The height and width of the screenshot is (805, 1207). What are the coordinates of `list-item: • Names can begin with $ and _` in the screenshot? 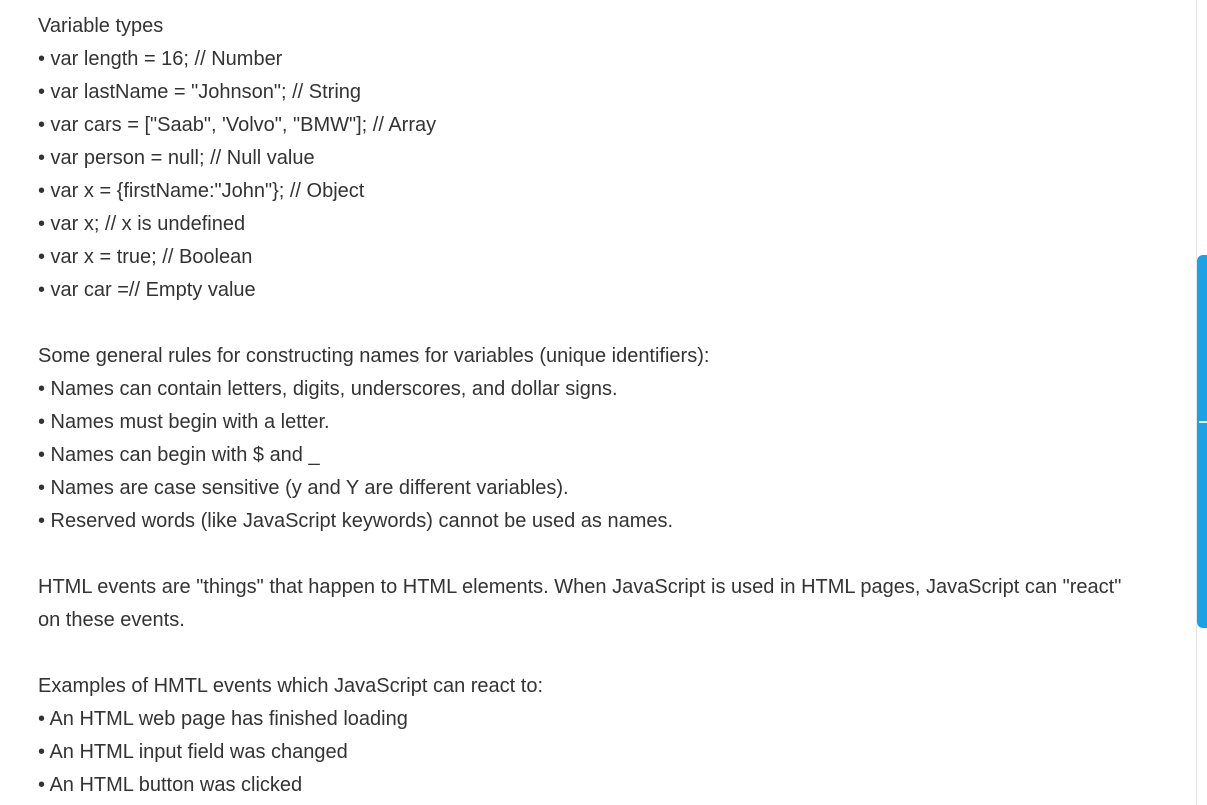 It's located at (179, 455).